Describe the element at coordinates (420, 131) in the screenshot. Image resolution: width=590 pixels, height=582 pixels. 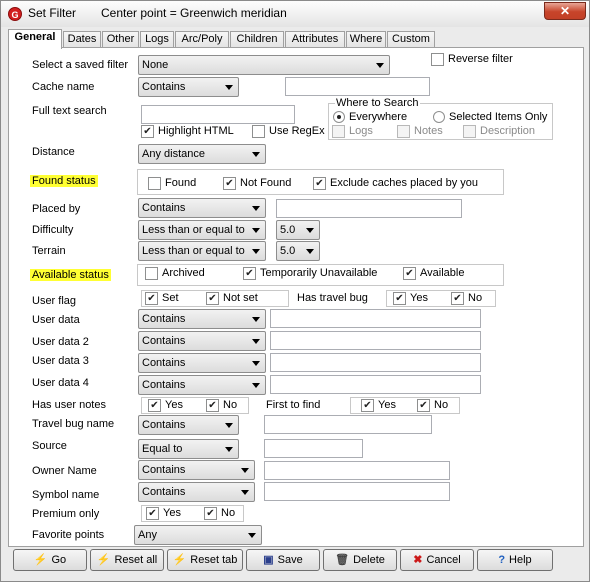
I see `notes-checkbox: Notes` at that location.